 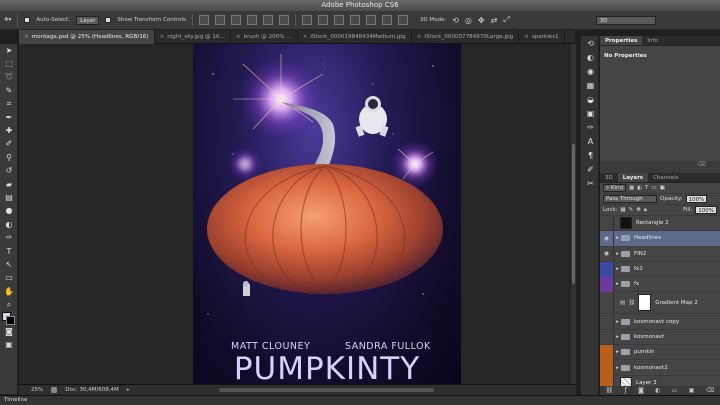 I want to click on filter-adjust-icon: ◐, so click(x=639, y=188).